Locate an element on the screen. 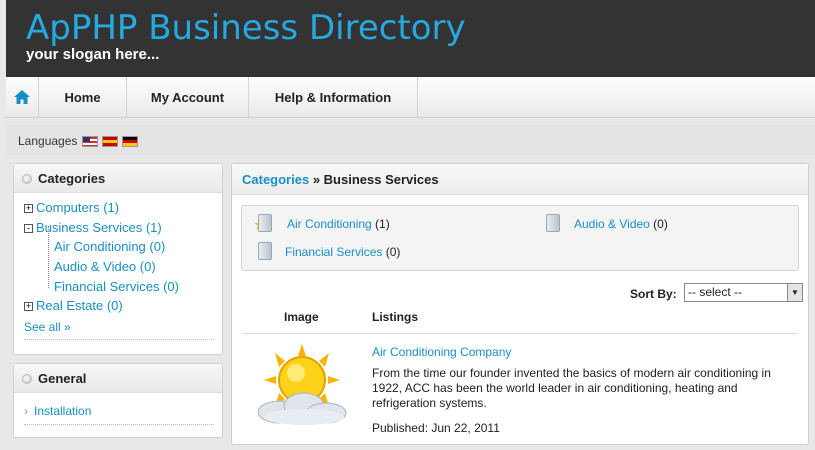 The height and width of the screenshot is (450, 815). see-all-link: See all » is located at coordinates (47, 327).